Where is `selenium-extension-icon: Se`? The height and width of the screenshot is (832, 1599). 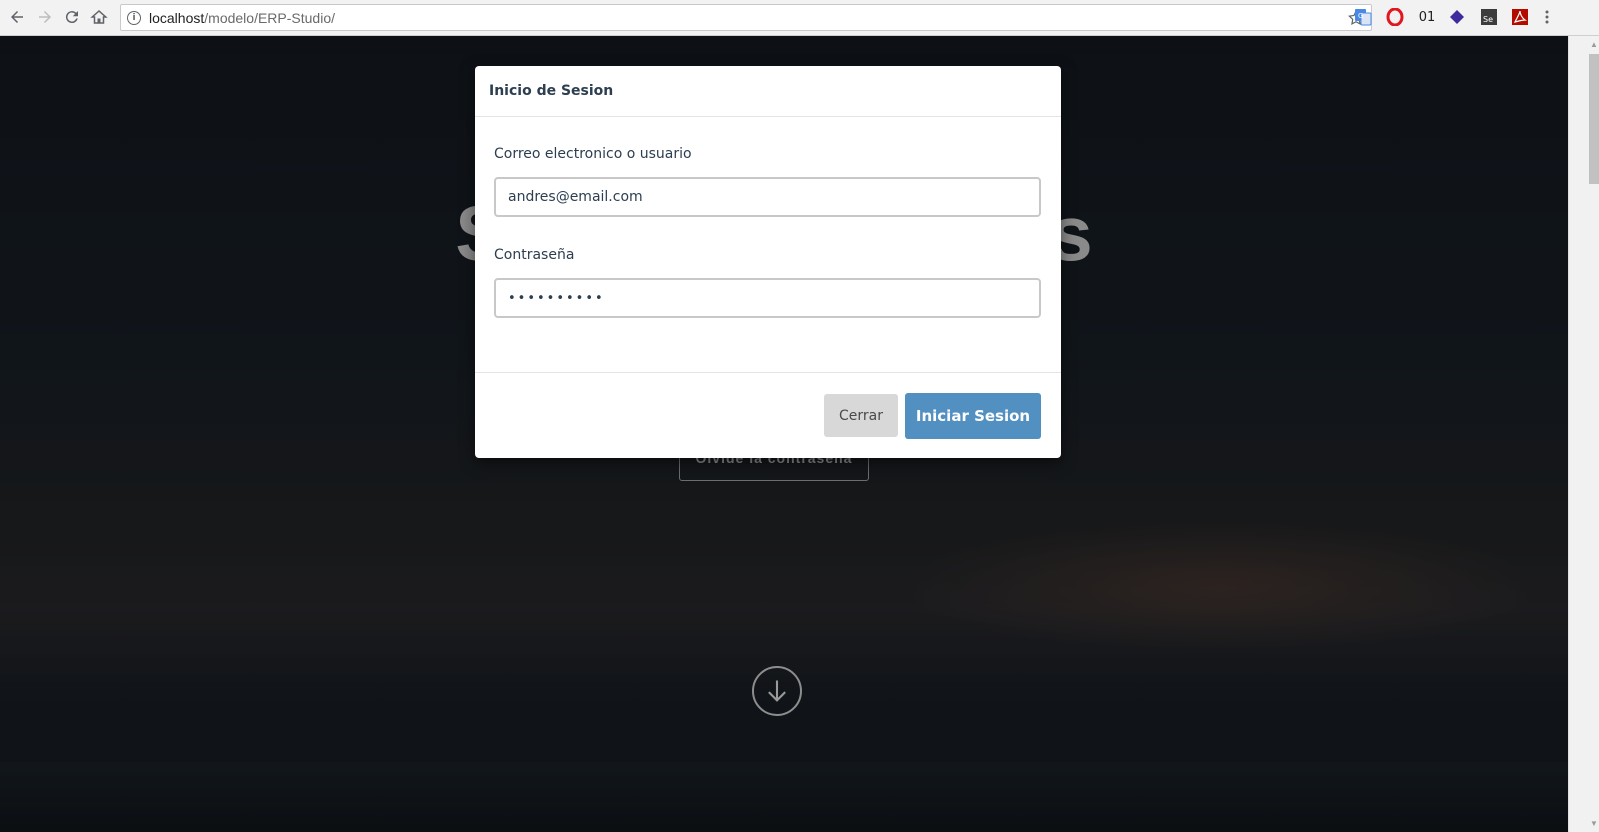
selenium-extension-icon: Se is located at coordinates (1489, 17).